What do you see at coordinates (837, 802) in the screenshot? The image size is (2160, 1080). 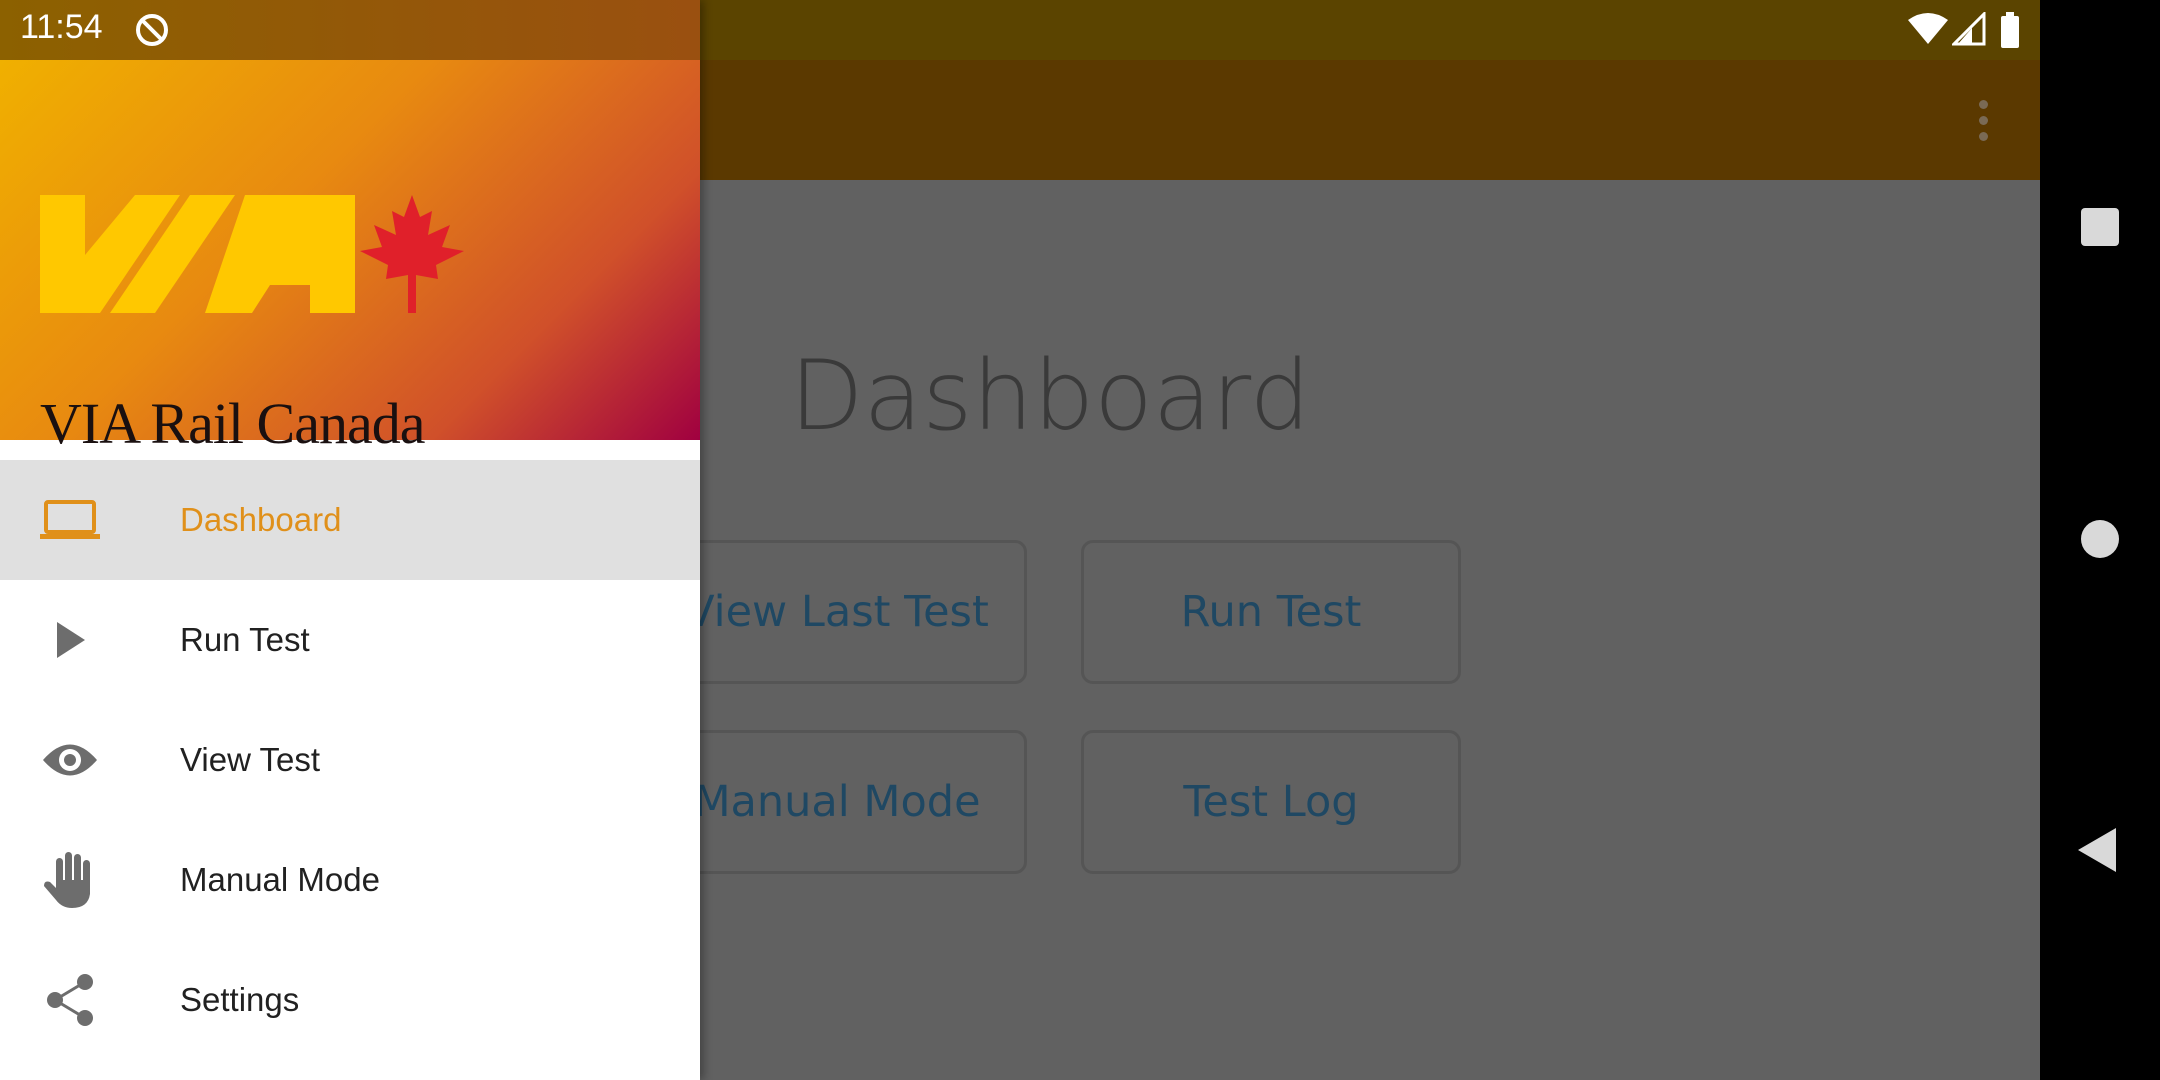 I see `manual-mode-button: Manual Mode` at bounding box center [837, 802].